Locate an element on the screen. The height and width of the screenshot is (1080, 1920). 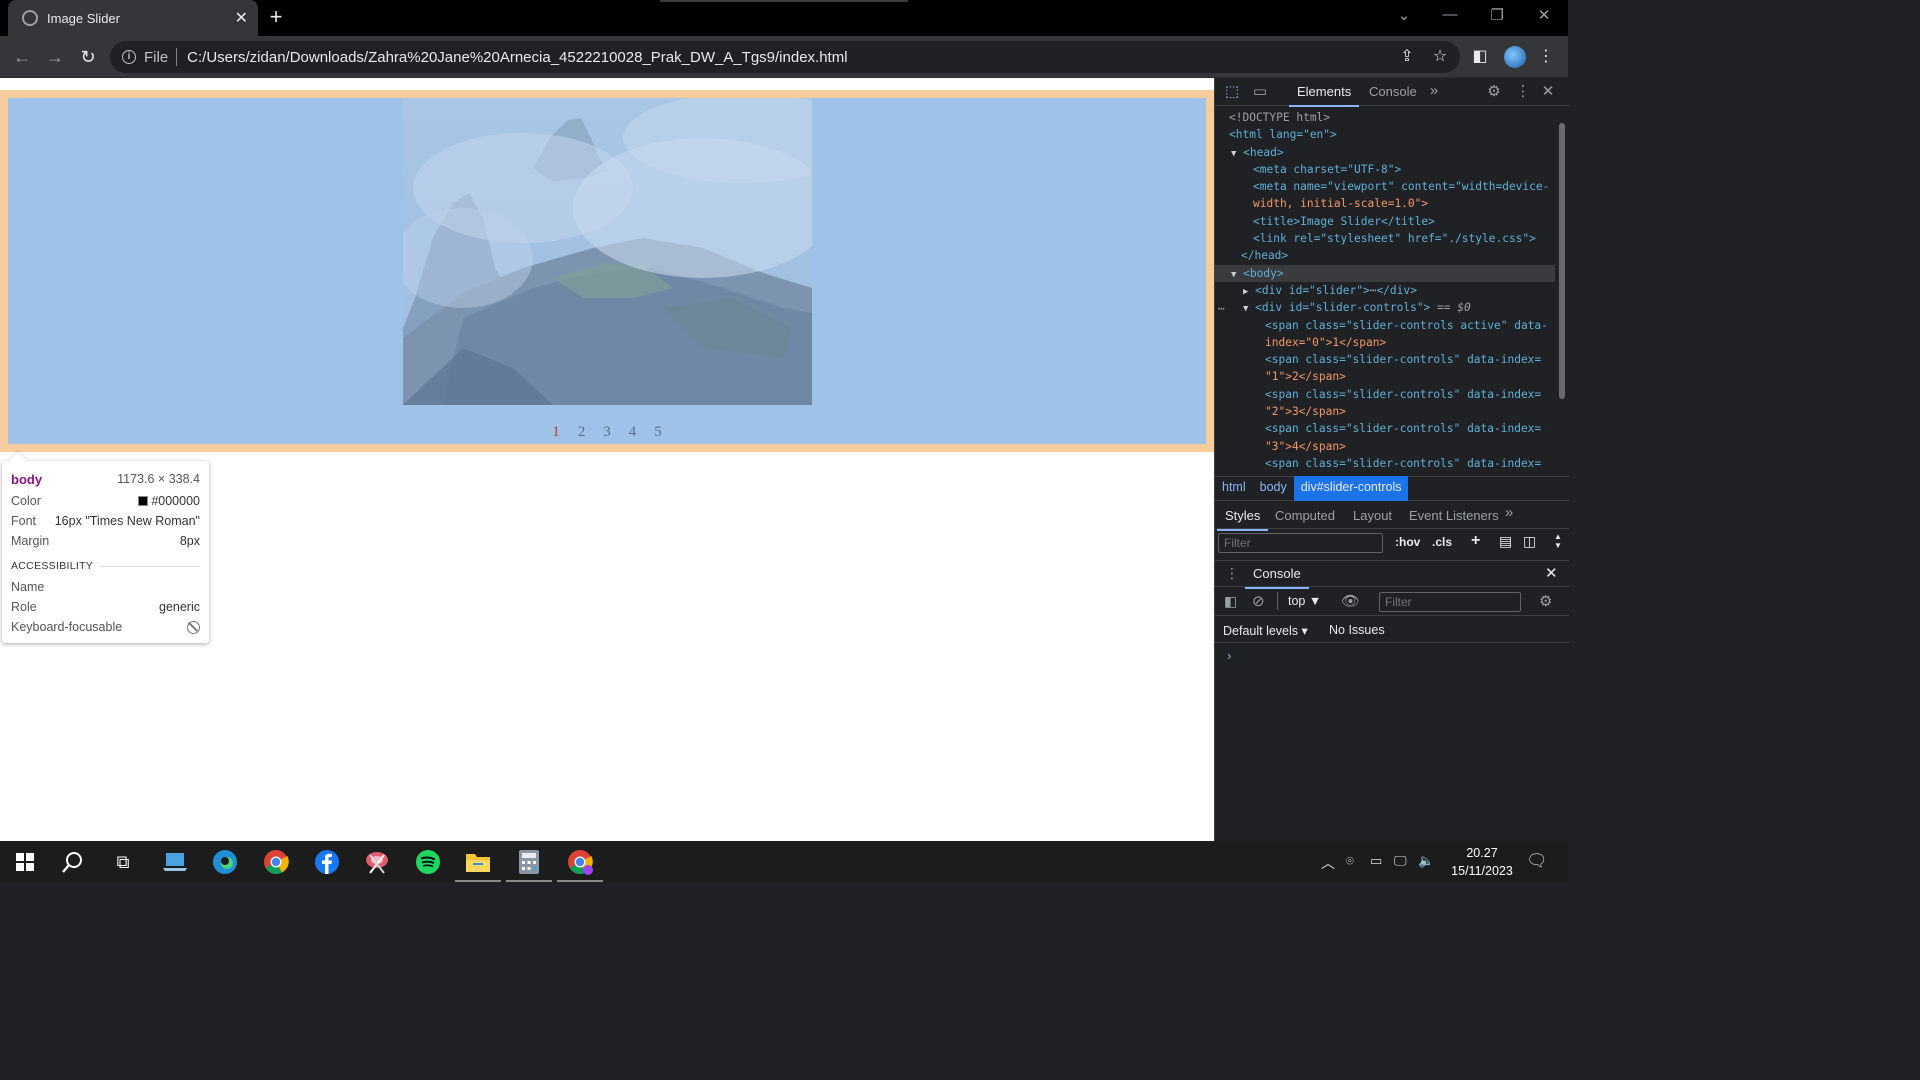
context-selector: top ▼ is located at coordinates (1304, 601).